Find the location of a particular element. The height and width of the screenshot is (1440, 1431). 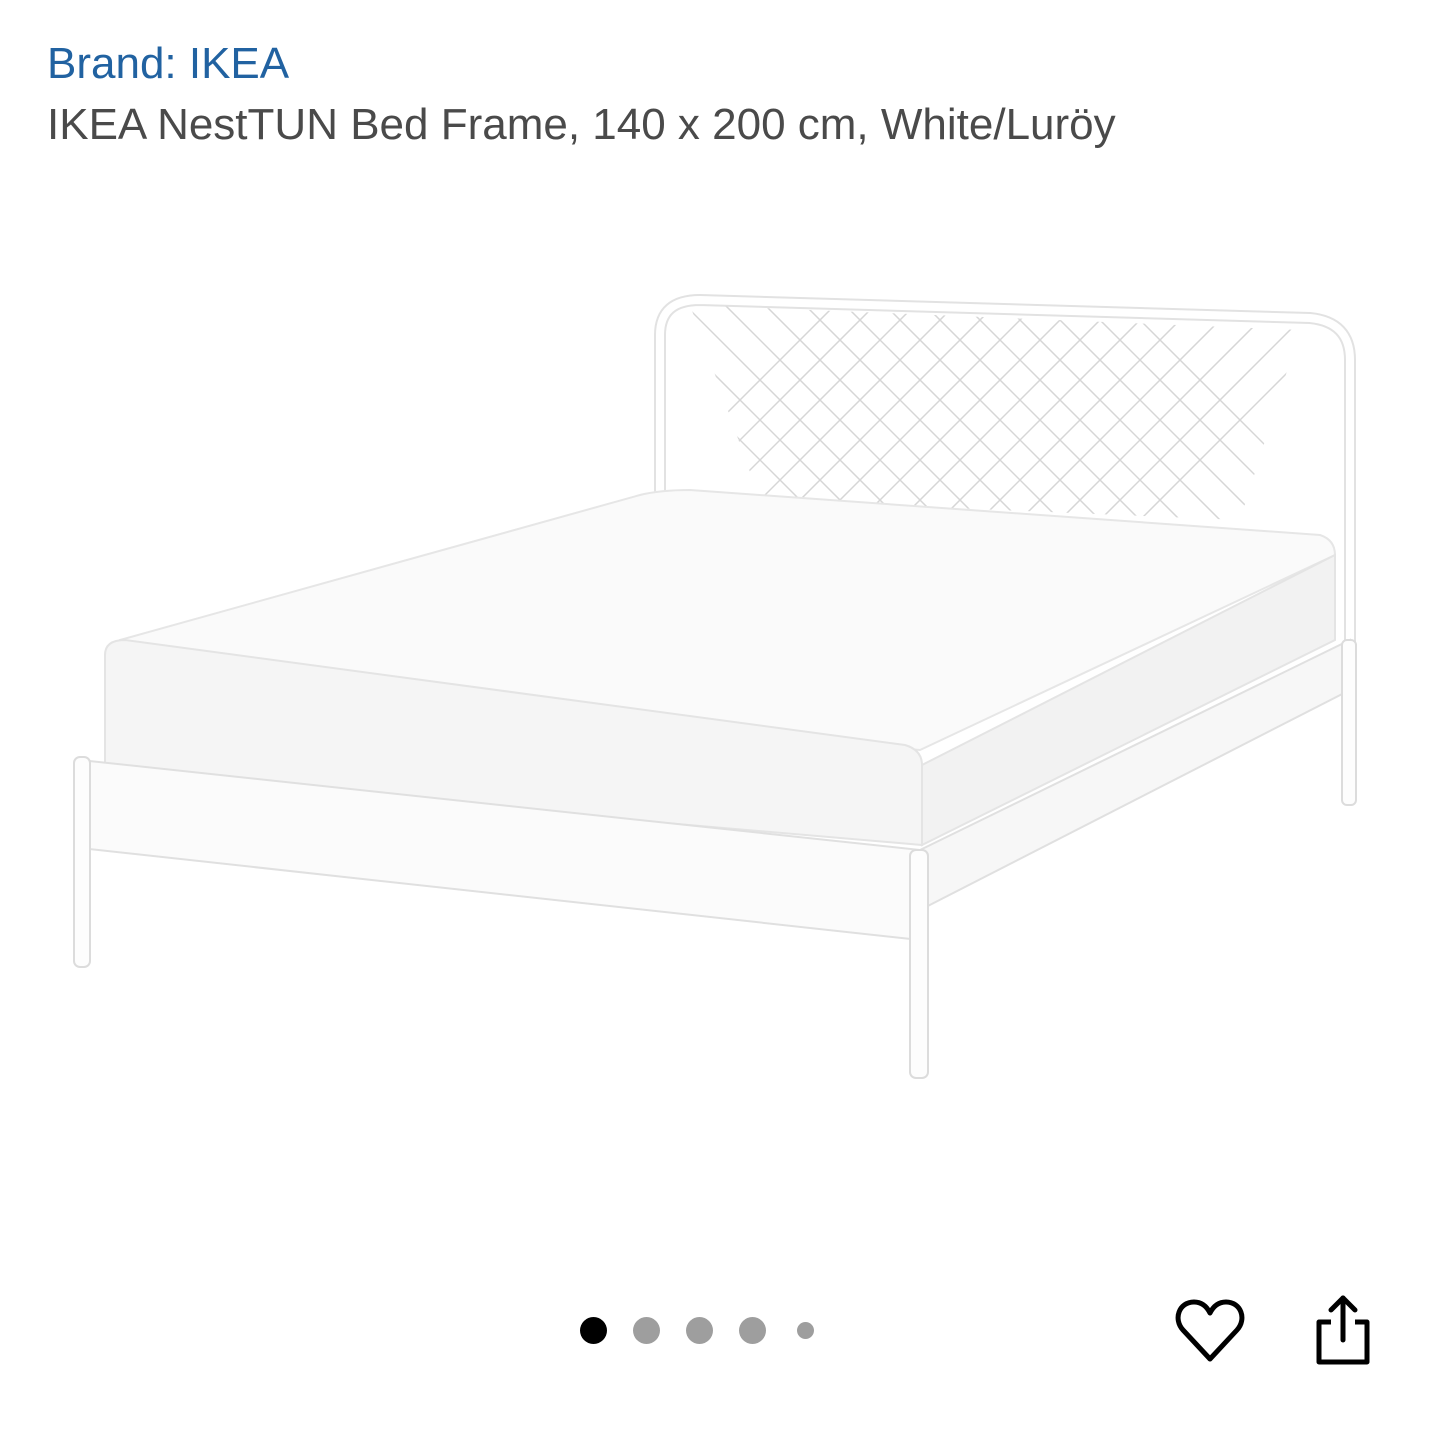

bed-leg-back-right is located at coordinates (1349, 722).